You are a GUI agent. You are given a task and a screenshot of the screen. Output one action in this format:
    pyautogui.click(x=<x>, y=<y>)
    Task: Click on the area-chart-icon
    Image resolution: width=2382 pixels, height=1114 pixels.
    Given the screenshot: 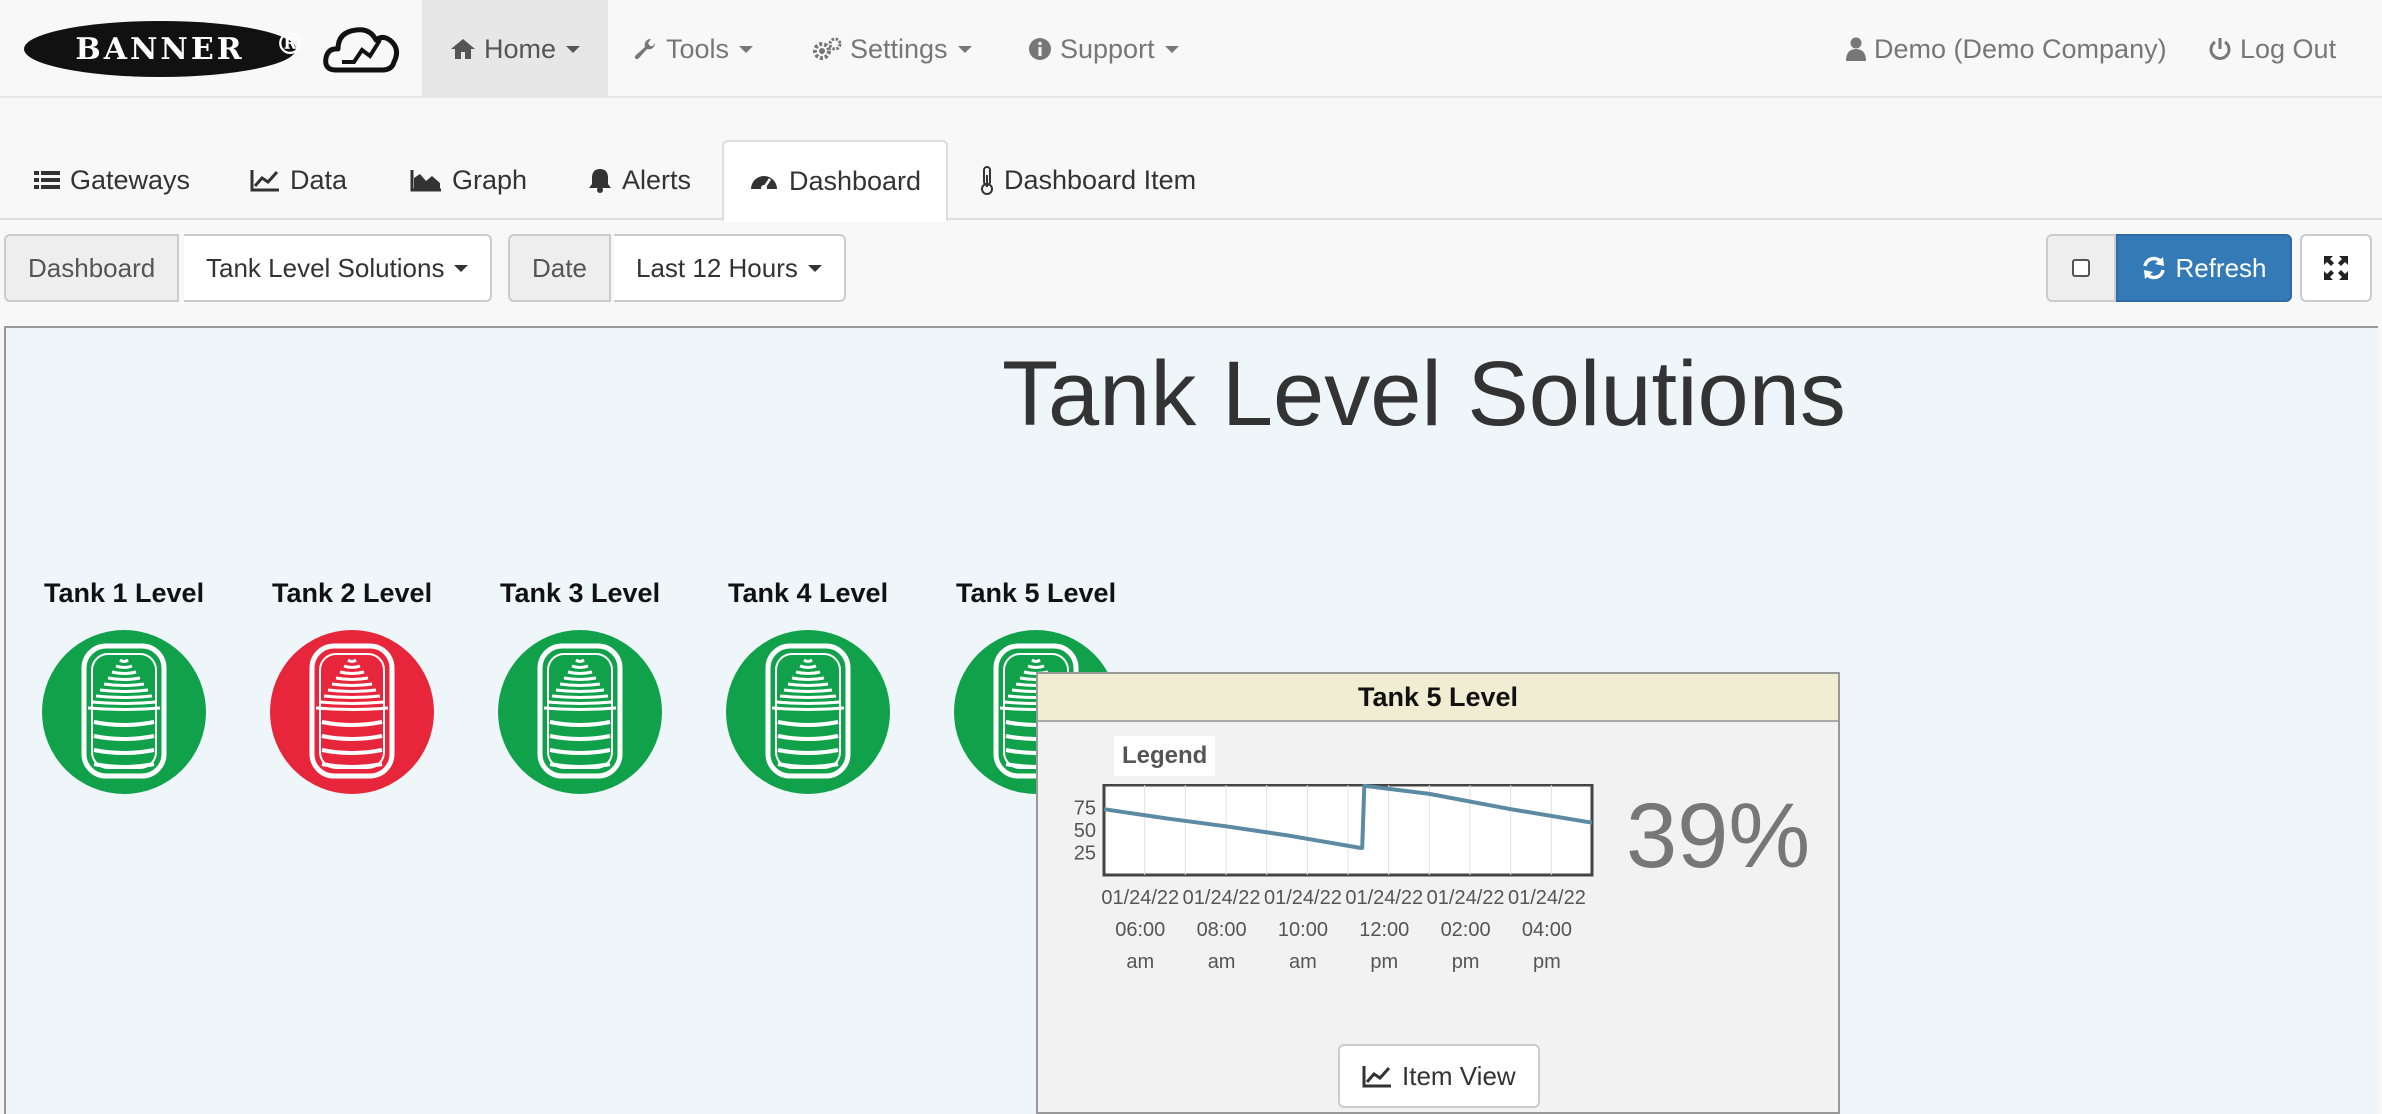 What is the action you would take?
    pyautogui.click(x=425, y=181)
    